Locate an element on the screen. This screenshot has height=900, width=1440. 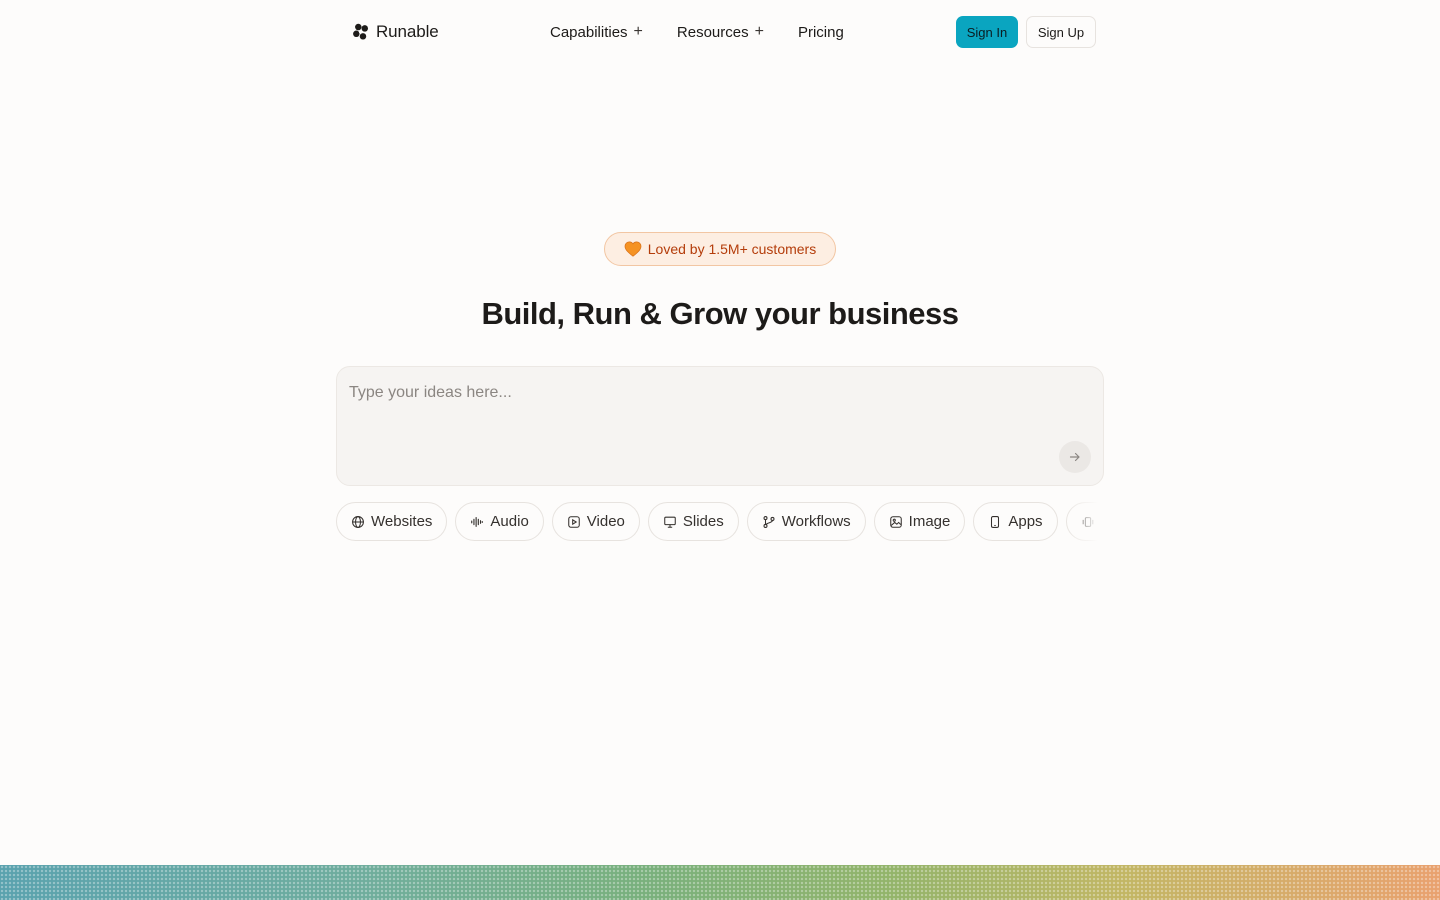
chip-workflows: Workflows is located at coordinates (806, 521).